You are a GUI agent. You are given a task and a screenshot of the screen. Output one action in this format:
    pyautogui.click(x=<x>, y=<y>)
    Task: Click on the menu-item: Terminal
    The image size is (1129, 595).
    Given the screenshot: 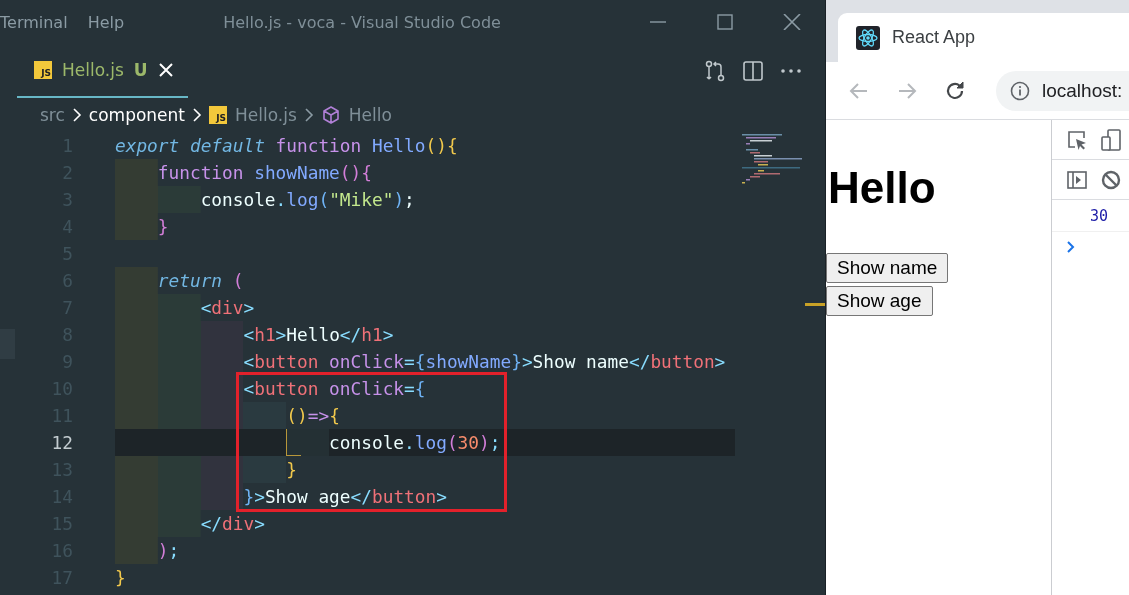 What is the action you would take?
    pyautogui.click(x=34, y=22)
    